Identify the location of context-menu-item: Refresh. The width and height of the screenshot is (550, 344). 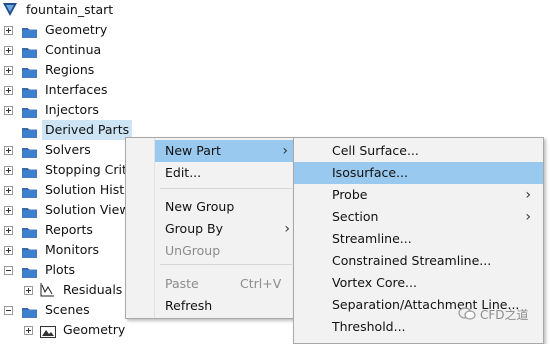
(211, 306).